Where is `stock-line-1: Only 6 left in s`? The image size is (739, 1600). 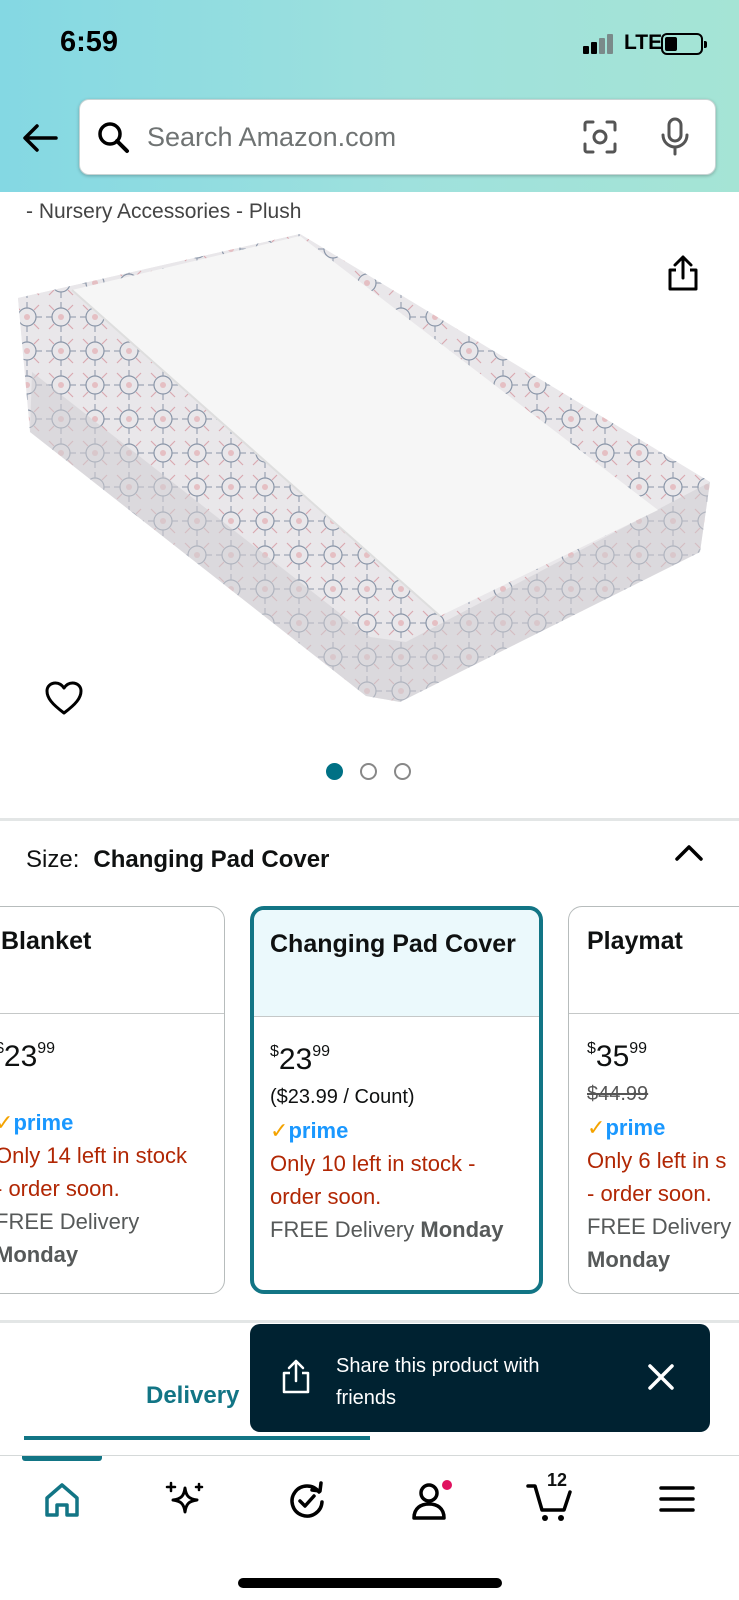
stock-line-1: Only 6 left in s is located at coordinates (657, 1160).